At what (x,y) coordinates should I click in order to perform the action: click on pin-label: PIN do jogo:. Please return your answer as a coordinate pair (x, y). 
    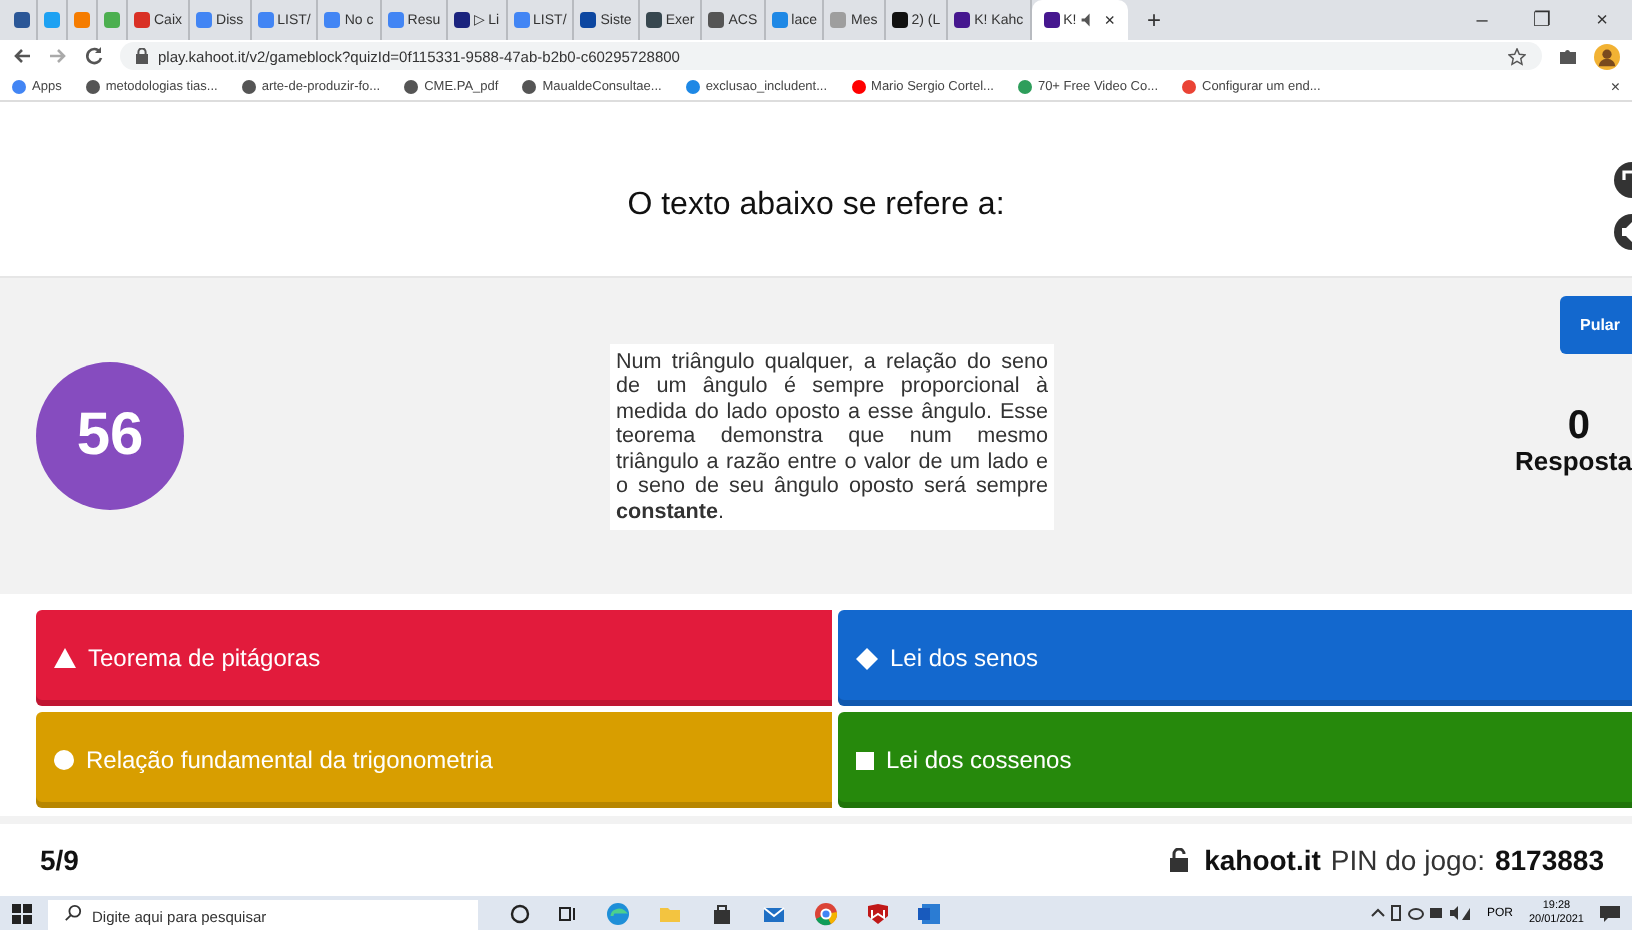
    Looking at the image, I should click on (1407, 860).